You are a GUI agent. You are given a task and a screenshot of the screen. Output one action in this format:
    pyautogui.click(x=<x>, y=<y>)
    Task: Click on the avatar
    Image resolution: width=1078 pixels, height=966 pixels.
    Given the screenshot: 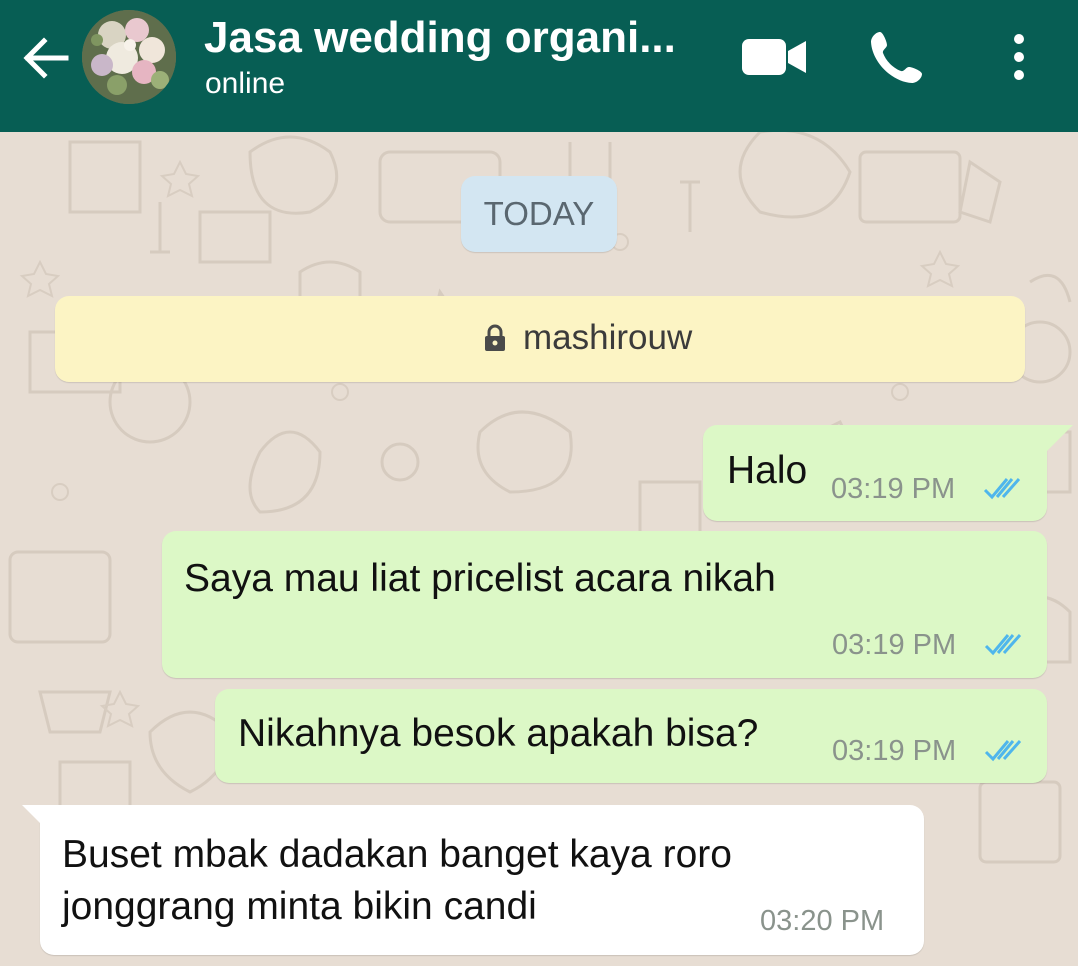 What is the action you would take?
    pyautogui.click(x=129, y=57)
    